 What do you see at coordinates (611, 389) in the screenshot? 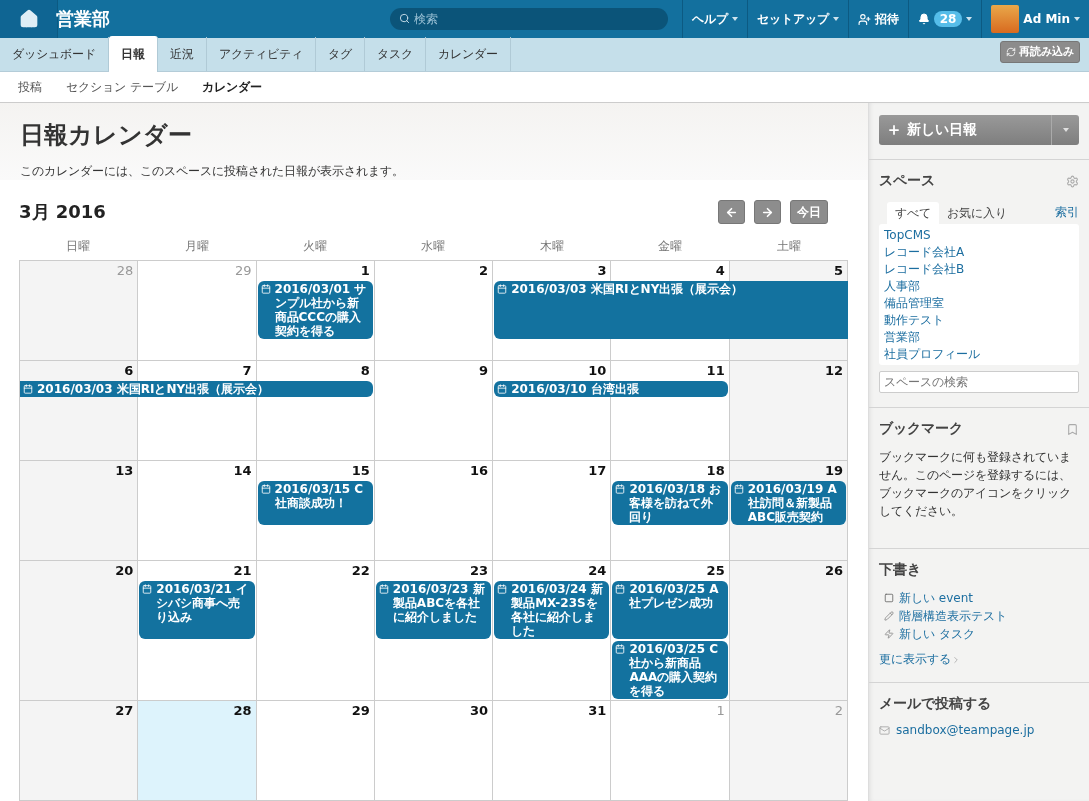
I see `calendar-event: 2016/03/10 台湾出張` at bounding box center [611, 389].